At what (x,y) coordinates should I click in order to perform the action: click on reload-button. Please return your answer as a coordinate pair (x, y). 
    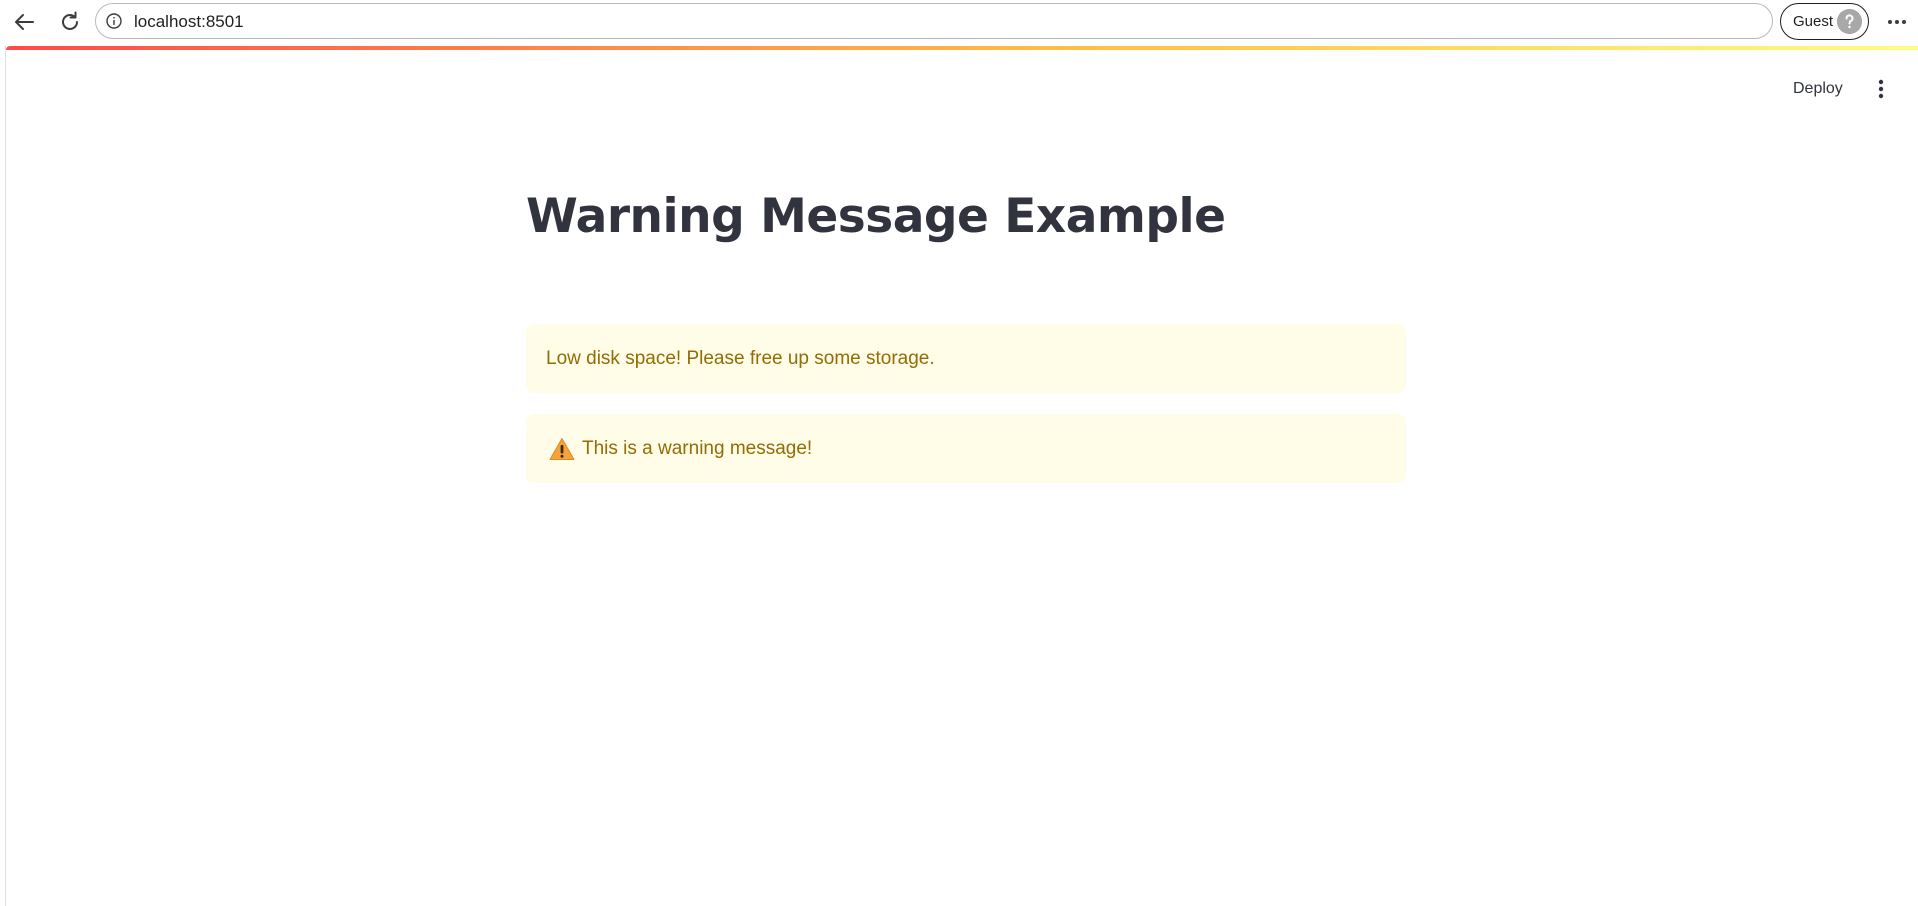
    Looking at the image, I should click on (70, 22).